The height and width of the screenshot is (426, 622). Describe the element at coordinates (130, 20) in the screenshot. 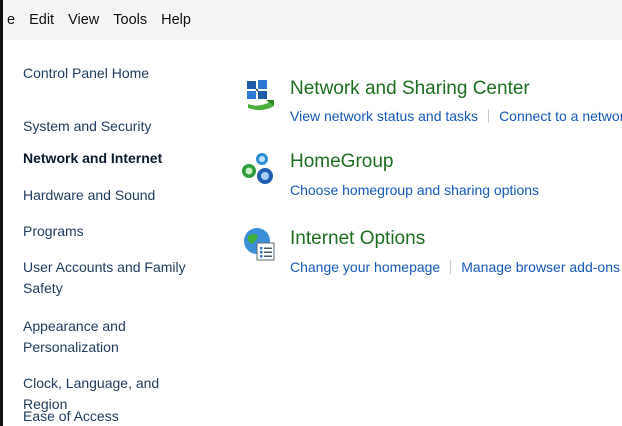

I see `menu-tools: Tools` at that location.